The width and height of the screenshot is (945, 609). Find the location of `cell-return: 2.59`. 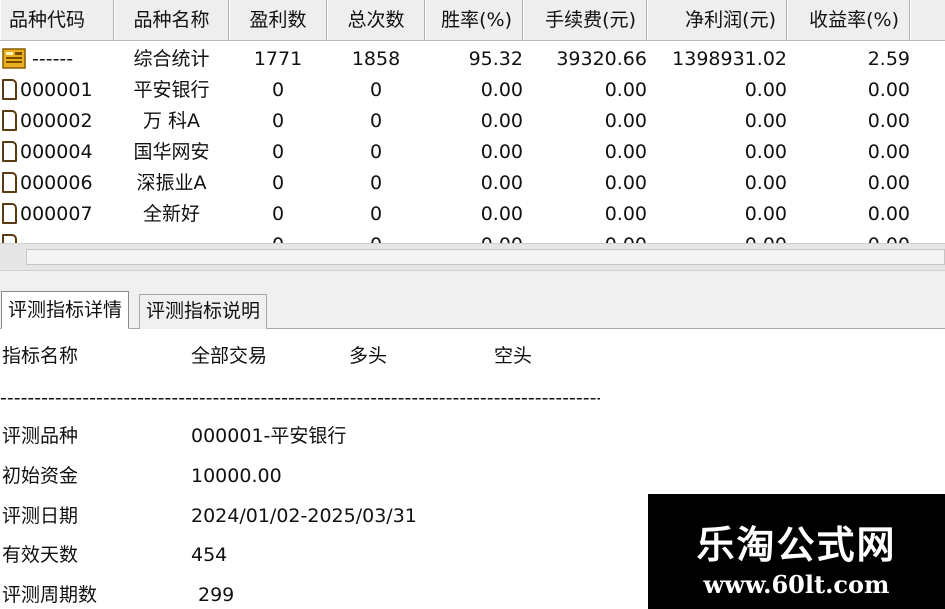

cell-return: 2.59 is located at coordinates (888, 59).